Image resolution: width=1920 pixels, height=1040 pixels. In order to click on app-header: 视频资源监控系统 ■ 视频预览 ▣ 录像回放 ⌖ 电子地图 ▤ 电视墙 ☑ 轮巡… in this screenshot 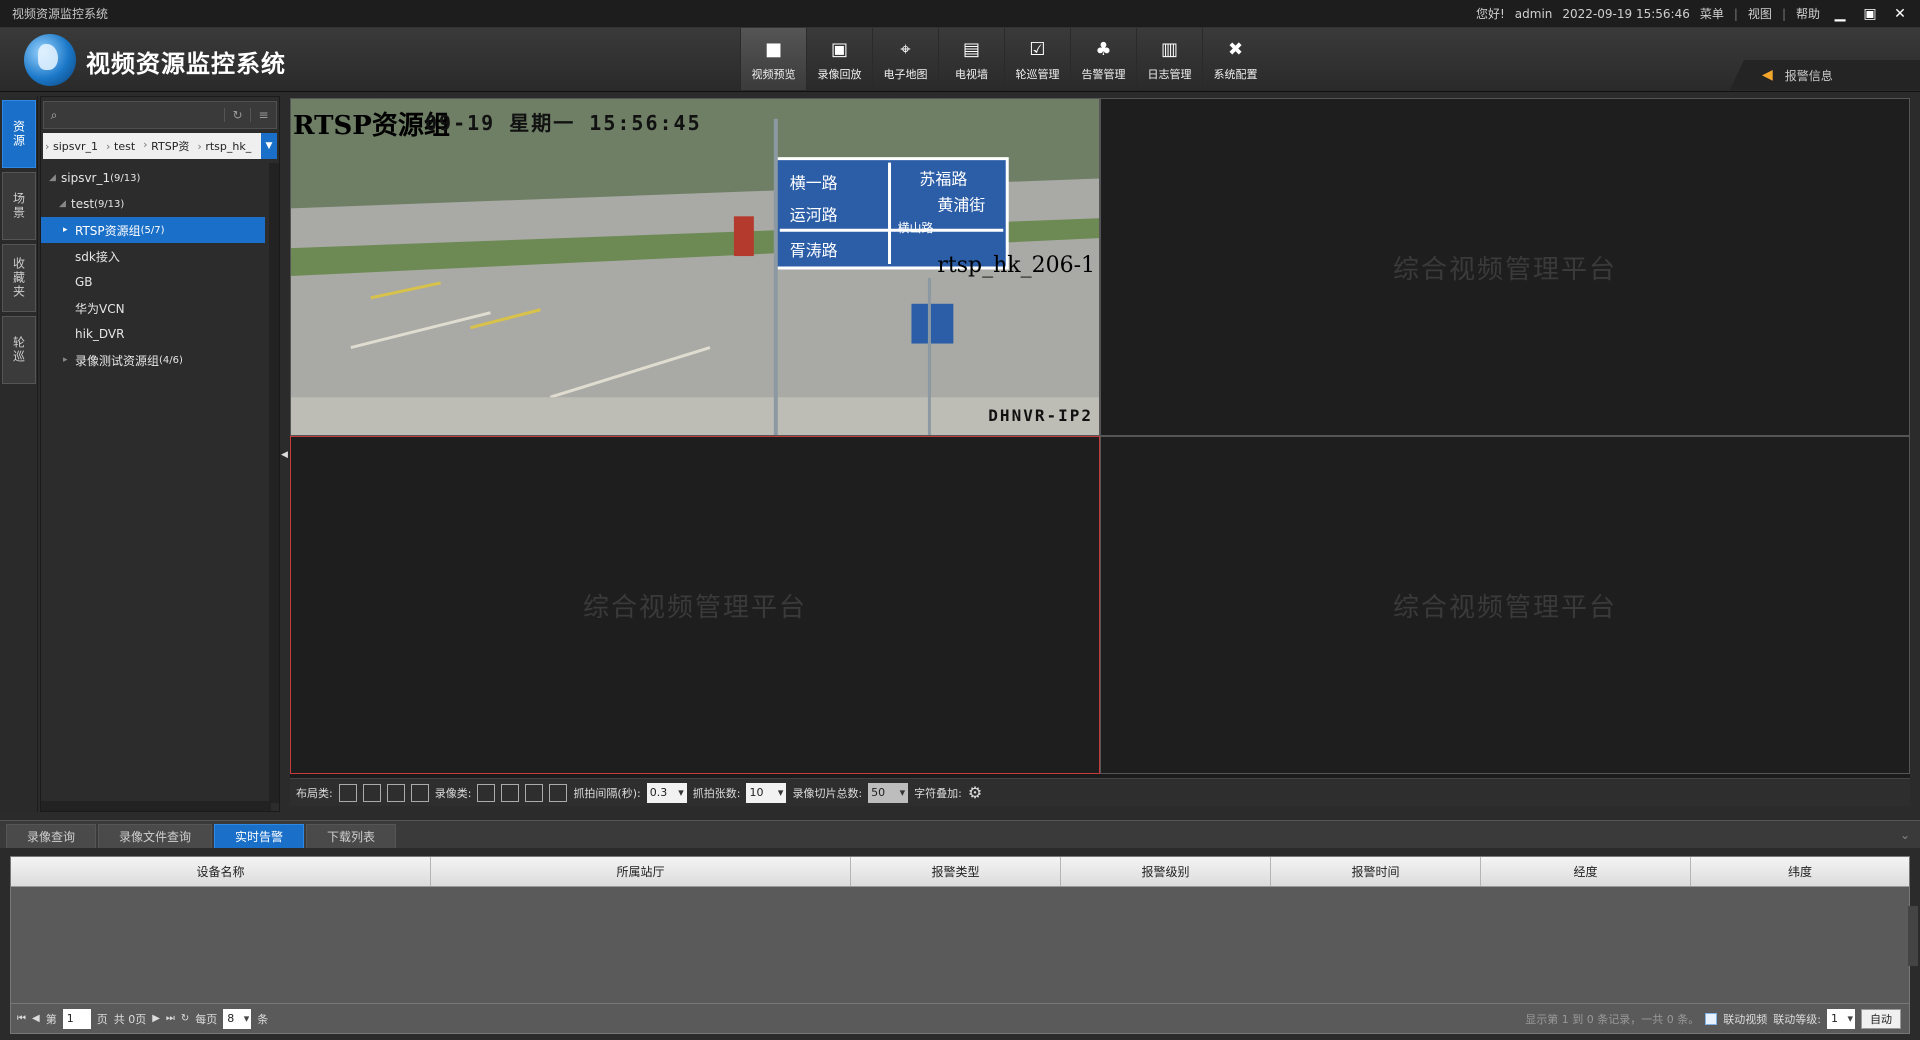, I will do `click(960, 60)`.